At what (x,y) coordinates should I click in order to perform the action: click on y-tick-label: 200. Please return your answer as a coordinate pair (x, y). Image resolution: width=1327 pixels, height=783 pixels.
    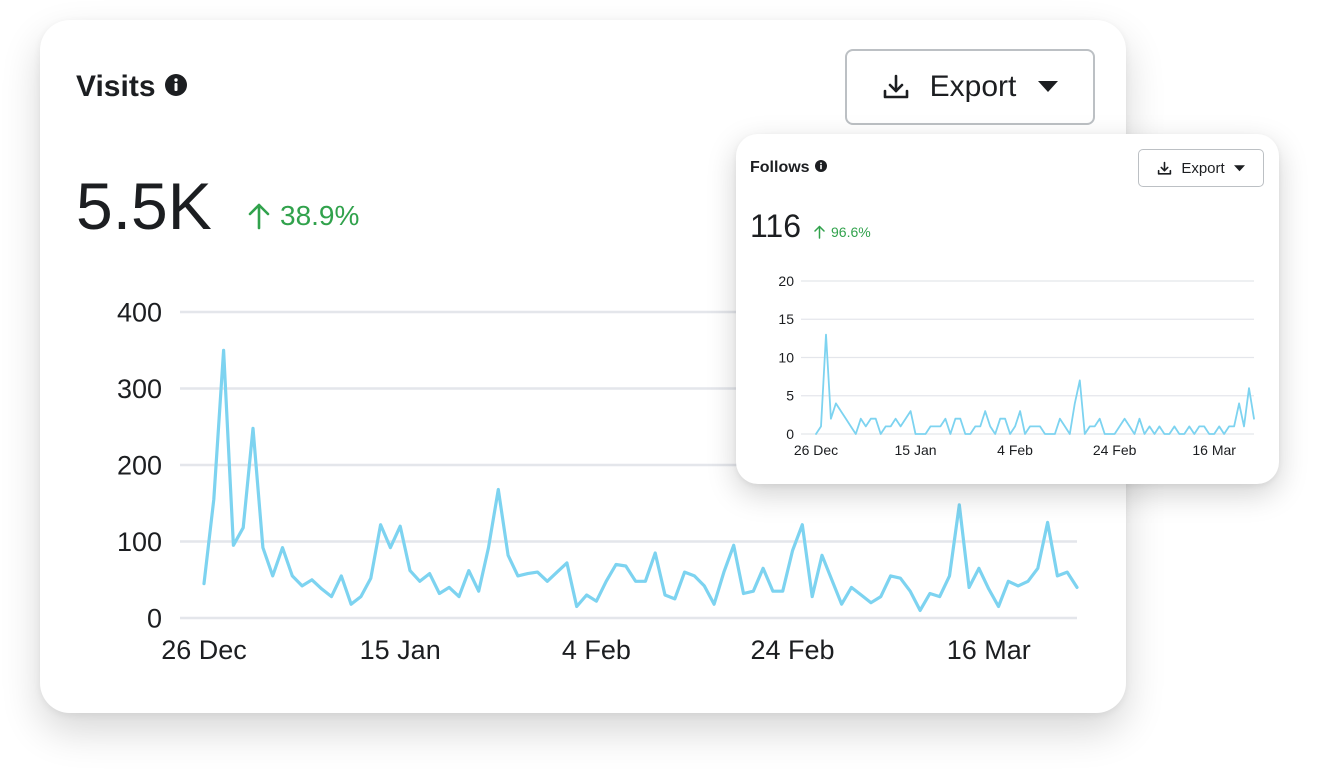
    Looking at the image, I should click on (139, 465).